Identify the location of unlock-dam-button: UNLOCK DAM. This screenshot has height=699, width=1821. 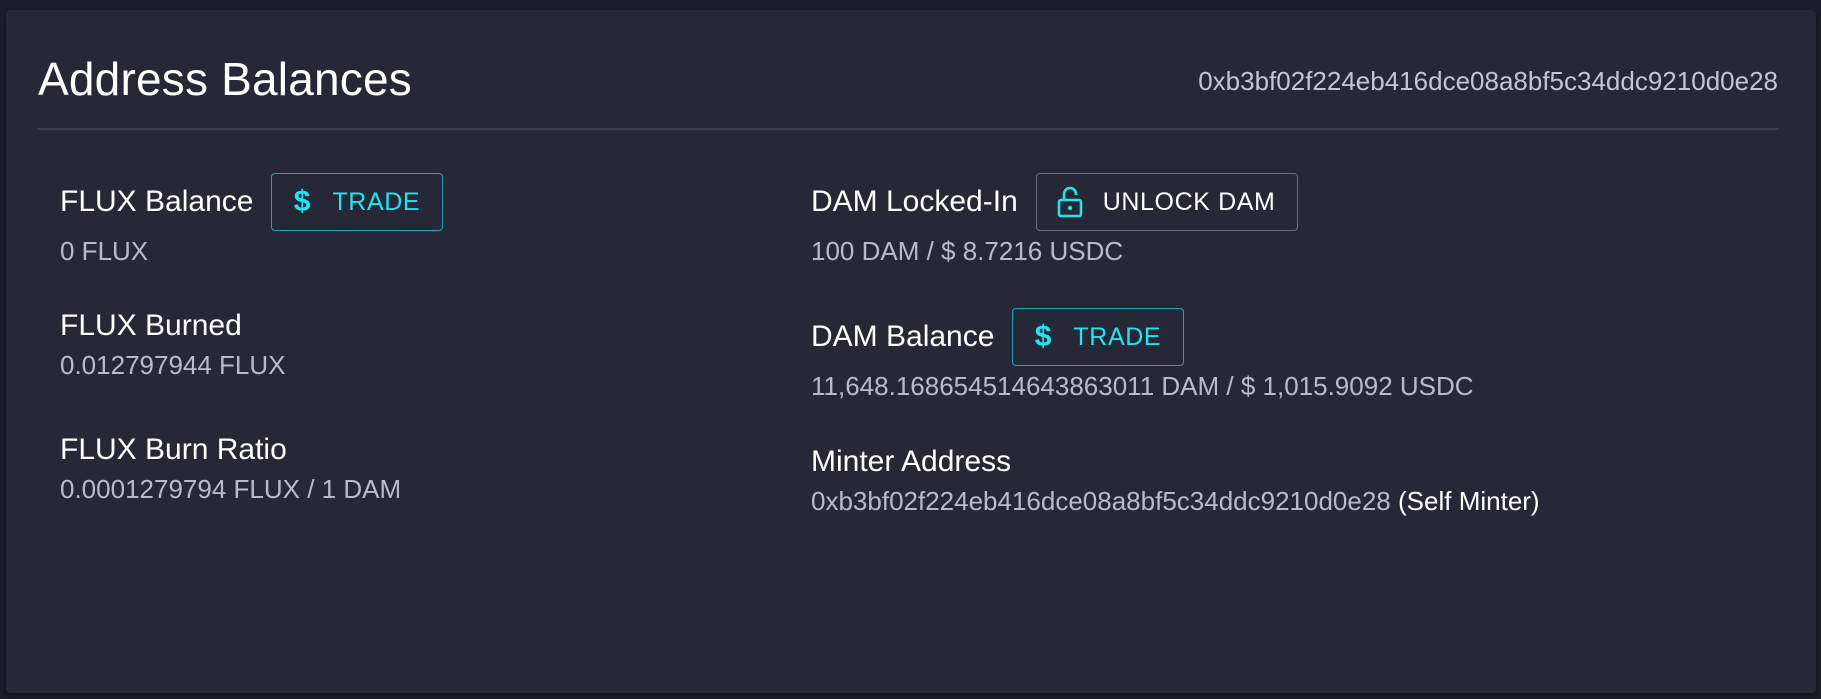
(1167, 202).